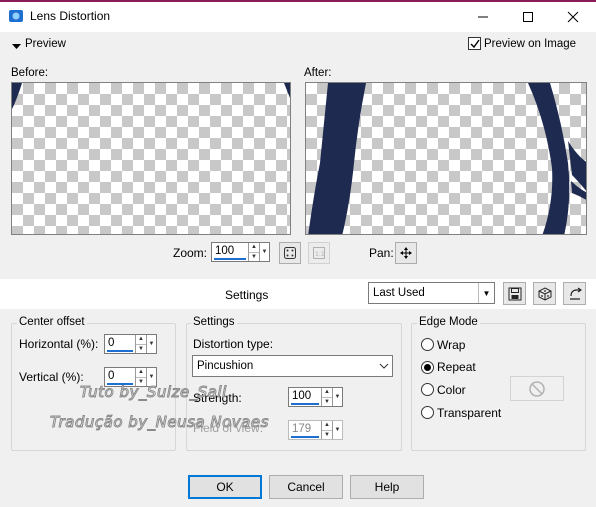  I want to click on radio-repeat-label: Repeat, so click(456, 367).